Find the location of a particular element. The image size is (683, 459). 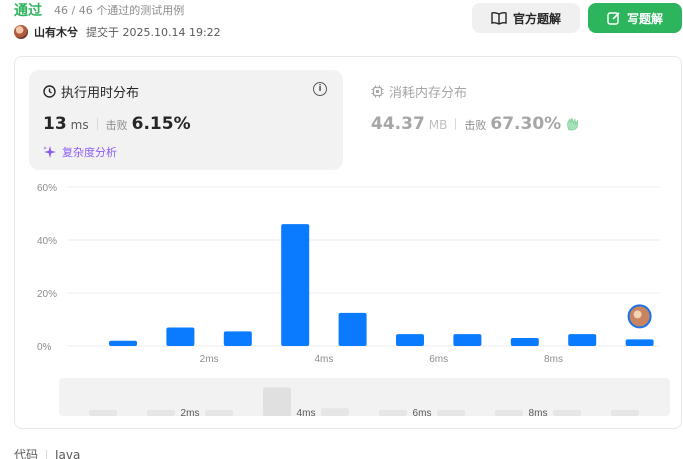

testcases-count: 46 / 46 个通过的测试用例 is located at coordinates (119, 10).